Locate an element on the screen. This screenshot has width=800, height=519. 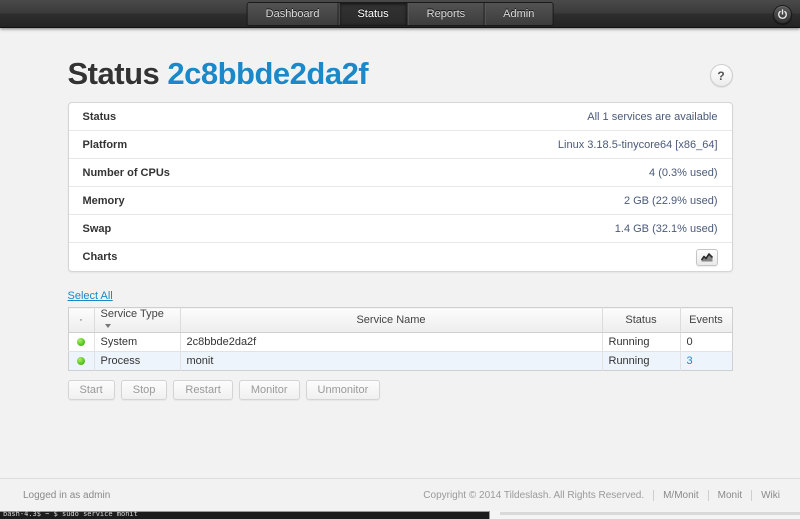
help-button: ? is located at coordinates (721, 75).